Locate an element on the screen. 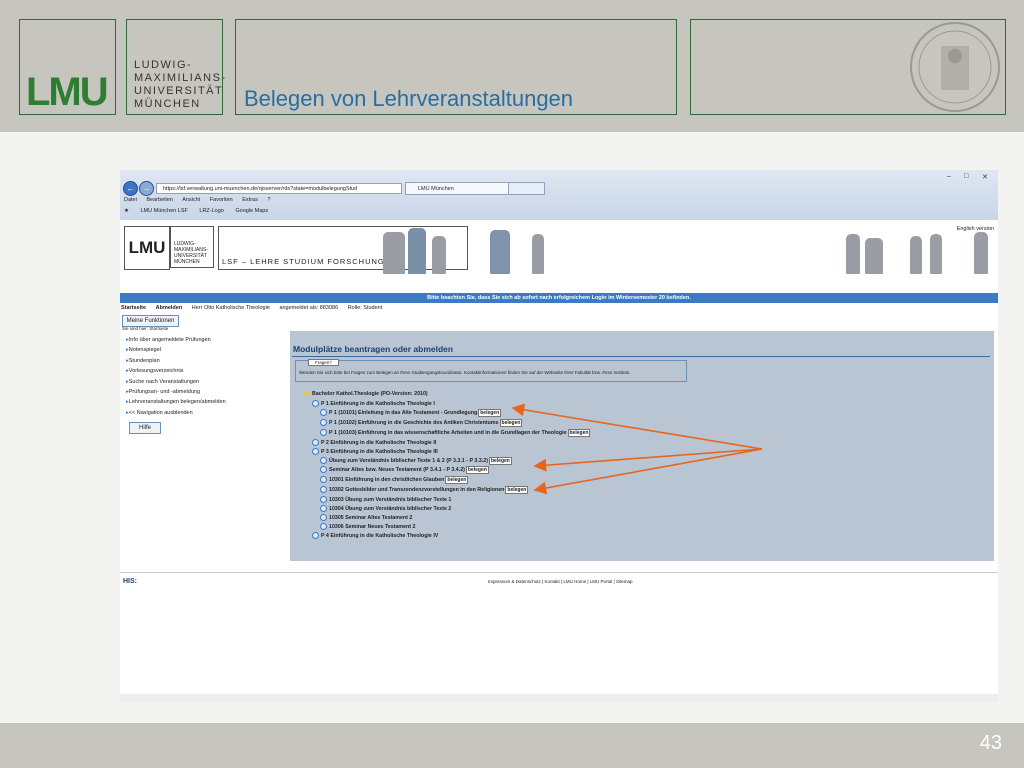  university-name: LUDWIG- MAXIMILIANS- UNIVERSITÄT MÜNCHEN is located at coordinates (180, 84).